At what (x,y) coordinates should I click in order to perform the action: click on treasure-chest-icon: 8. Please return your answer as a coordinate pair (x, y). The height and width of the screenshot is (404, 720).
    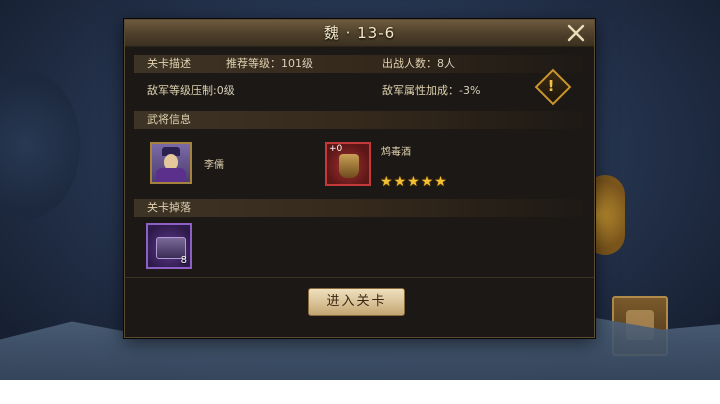
    Looking at the image, I should click on (169, 246).